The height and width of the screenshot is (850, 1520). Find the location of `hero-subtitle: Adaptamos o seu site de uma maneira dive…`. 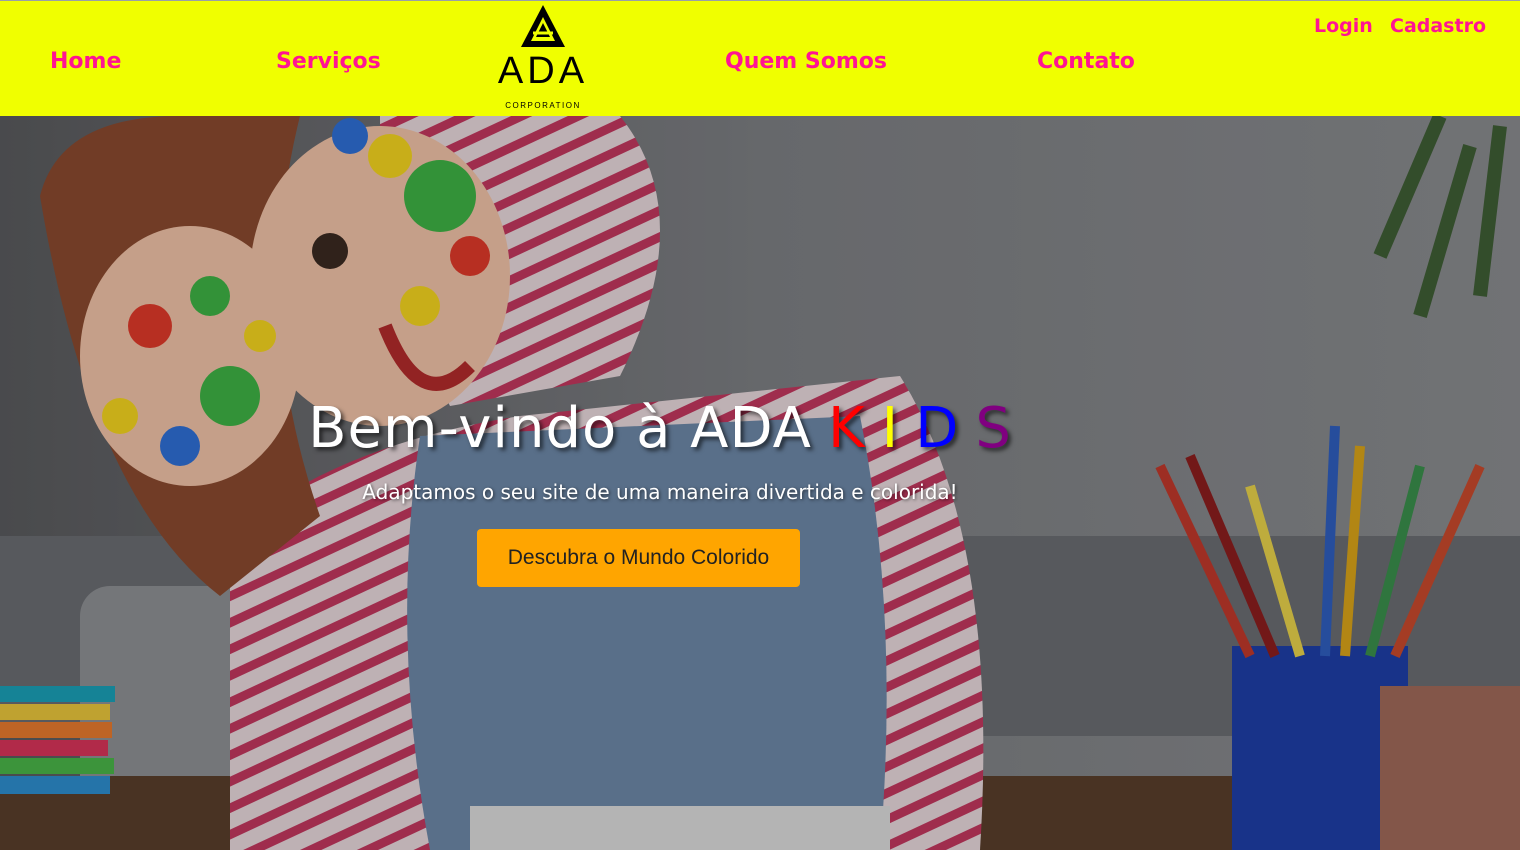

hero-subtitle: Adaptamos o seu site de uma maneira dive… is located at coordinates (660, 492).